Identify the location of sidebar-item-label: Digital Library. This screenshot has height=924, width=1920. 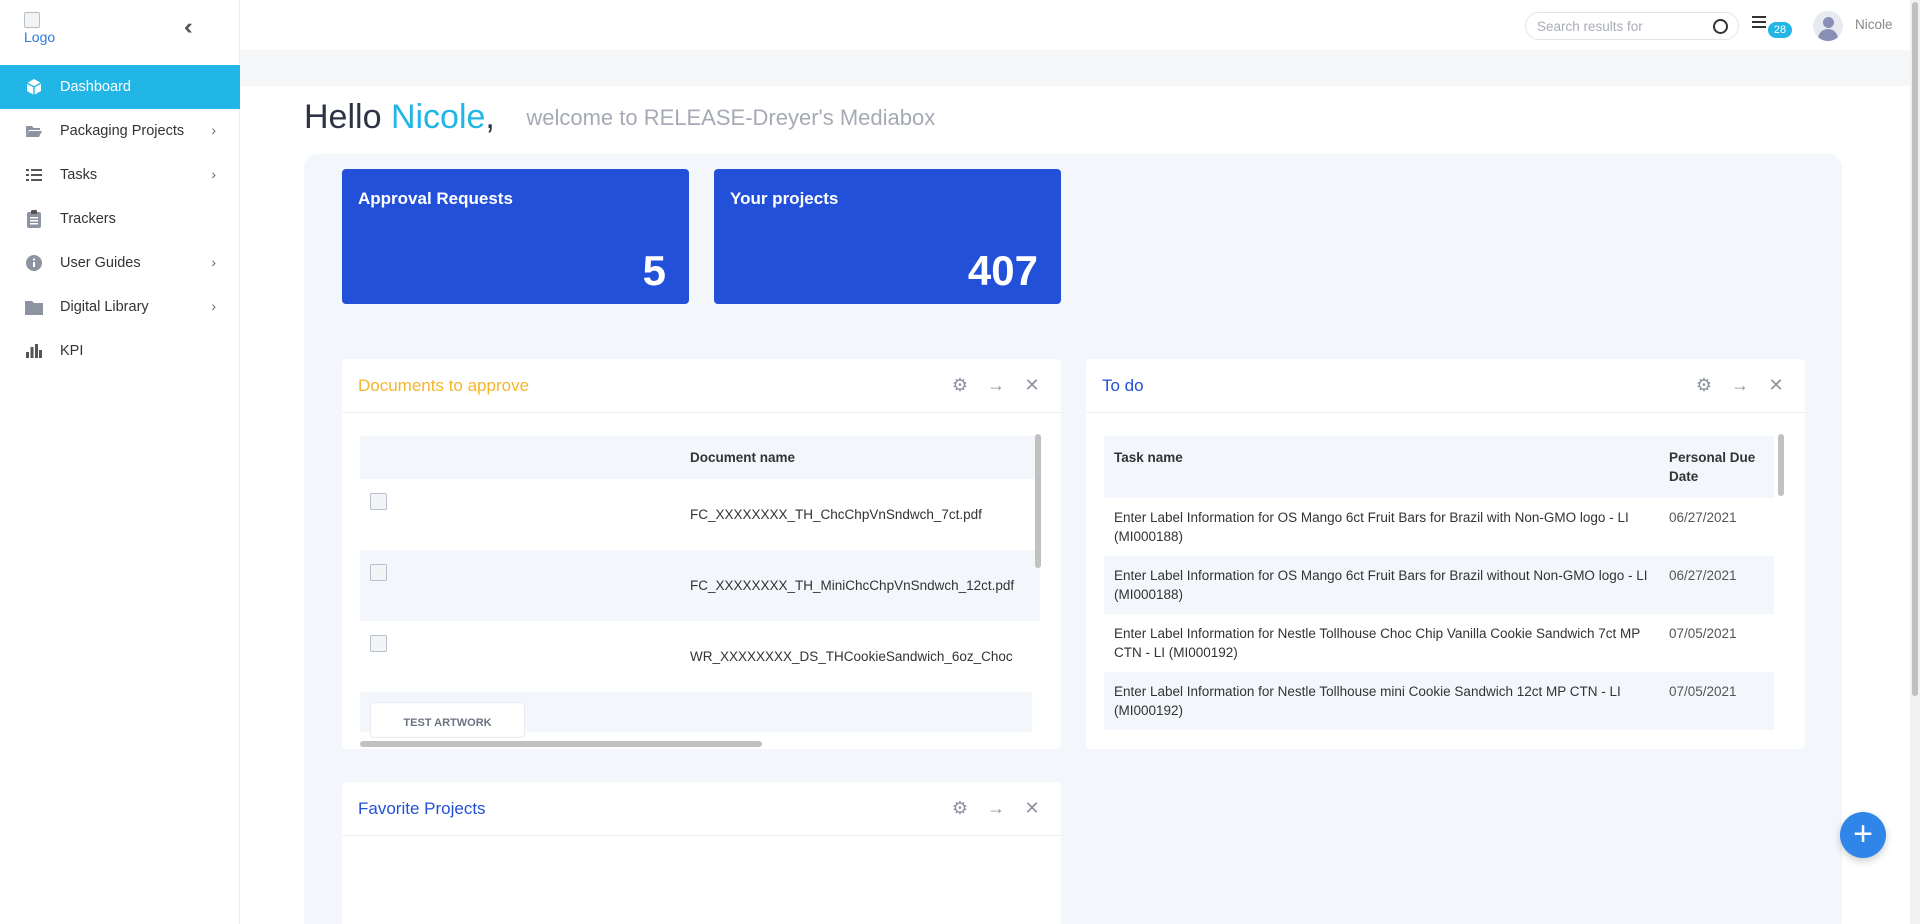
(104, 307).